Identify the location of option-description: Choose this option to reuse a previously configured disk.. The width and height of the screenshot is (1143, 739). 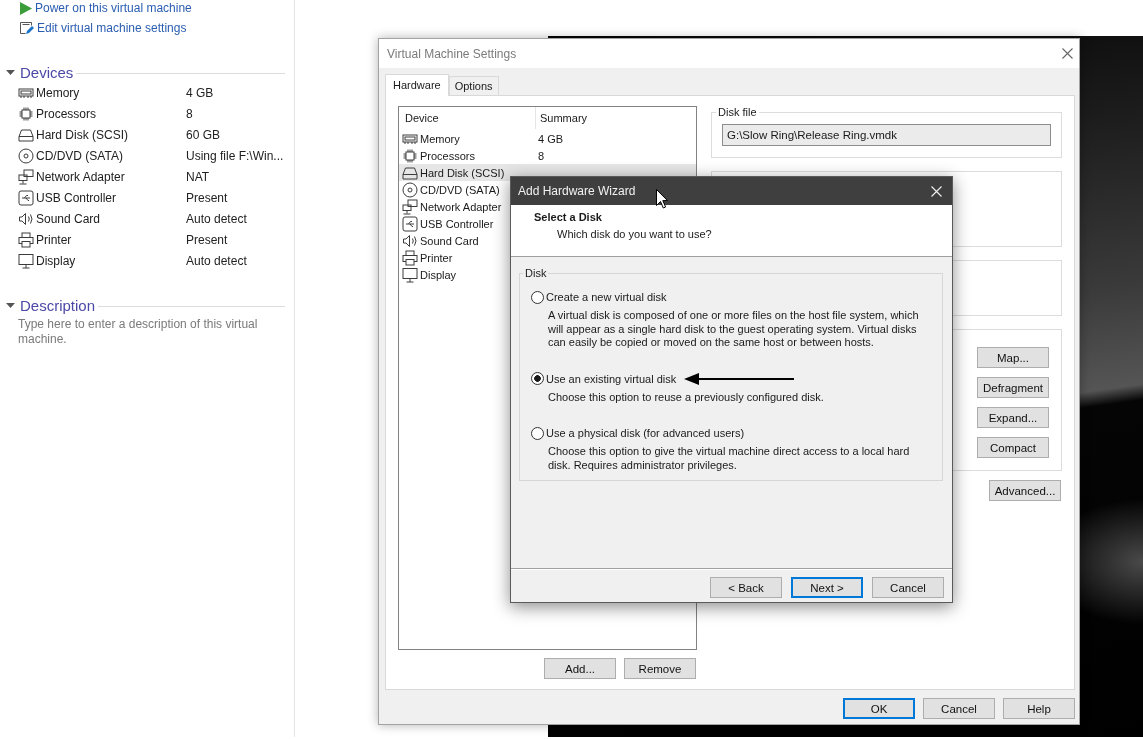
(686, 397).